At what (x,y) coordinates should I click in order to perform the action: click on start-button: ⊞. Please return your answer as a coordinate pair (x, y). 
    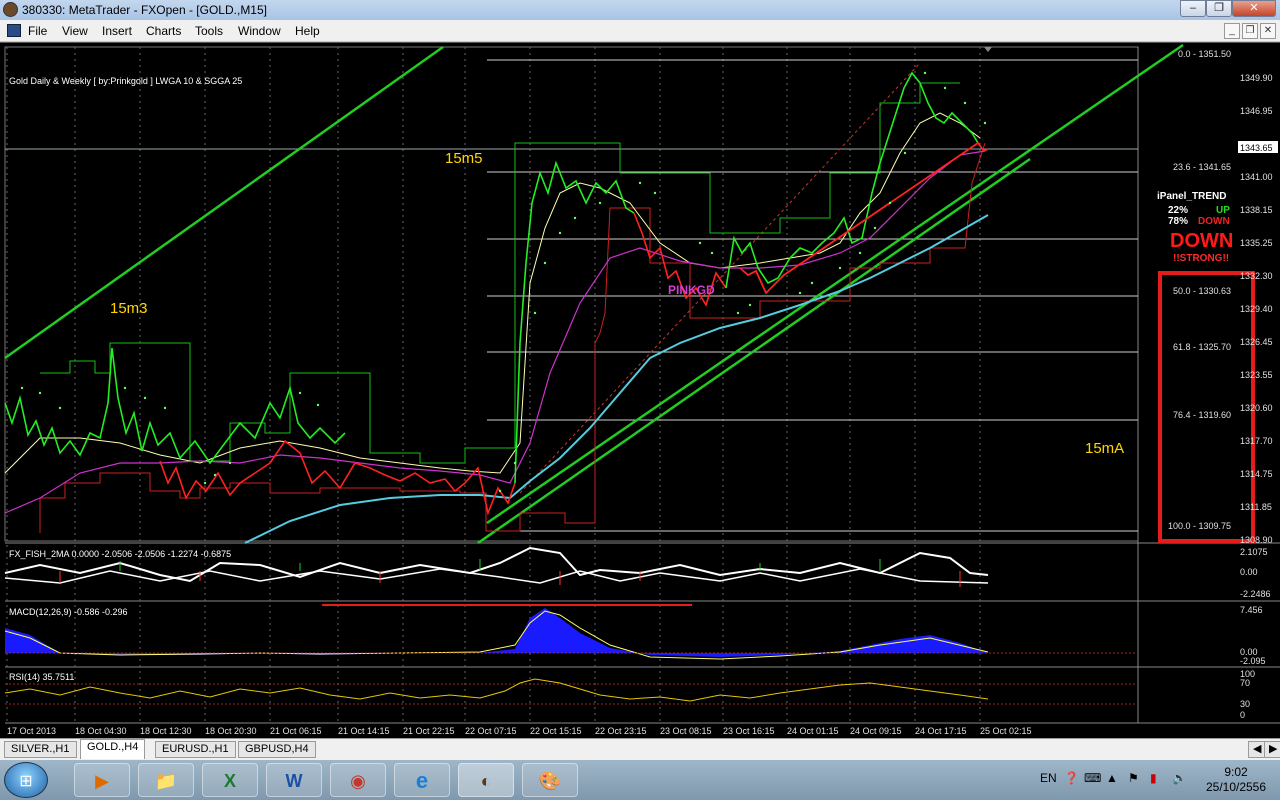
    Looking at the image, I should click on (26, 780).